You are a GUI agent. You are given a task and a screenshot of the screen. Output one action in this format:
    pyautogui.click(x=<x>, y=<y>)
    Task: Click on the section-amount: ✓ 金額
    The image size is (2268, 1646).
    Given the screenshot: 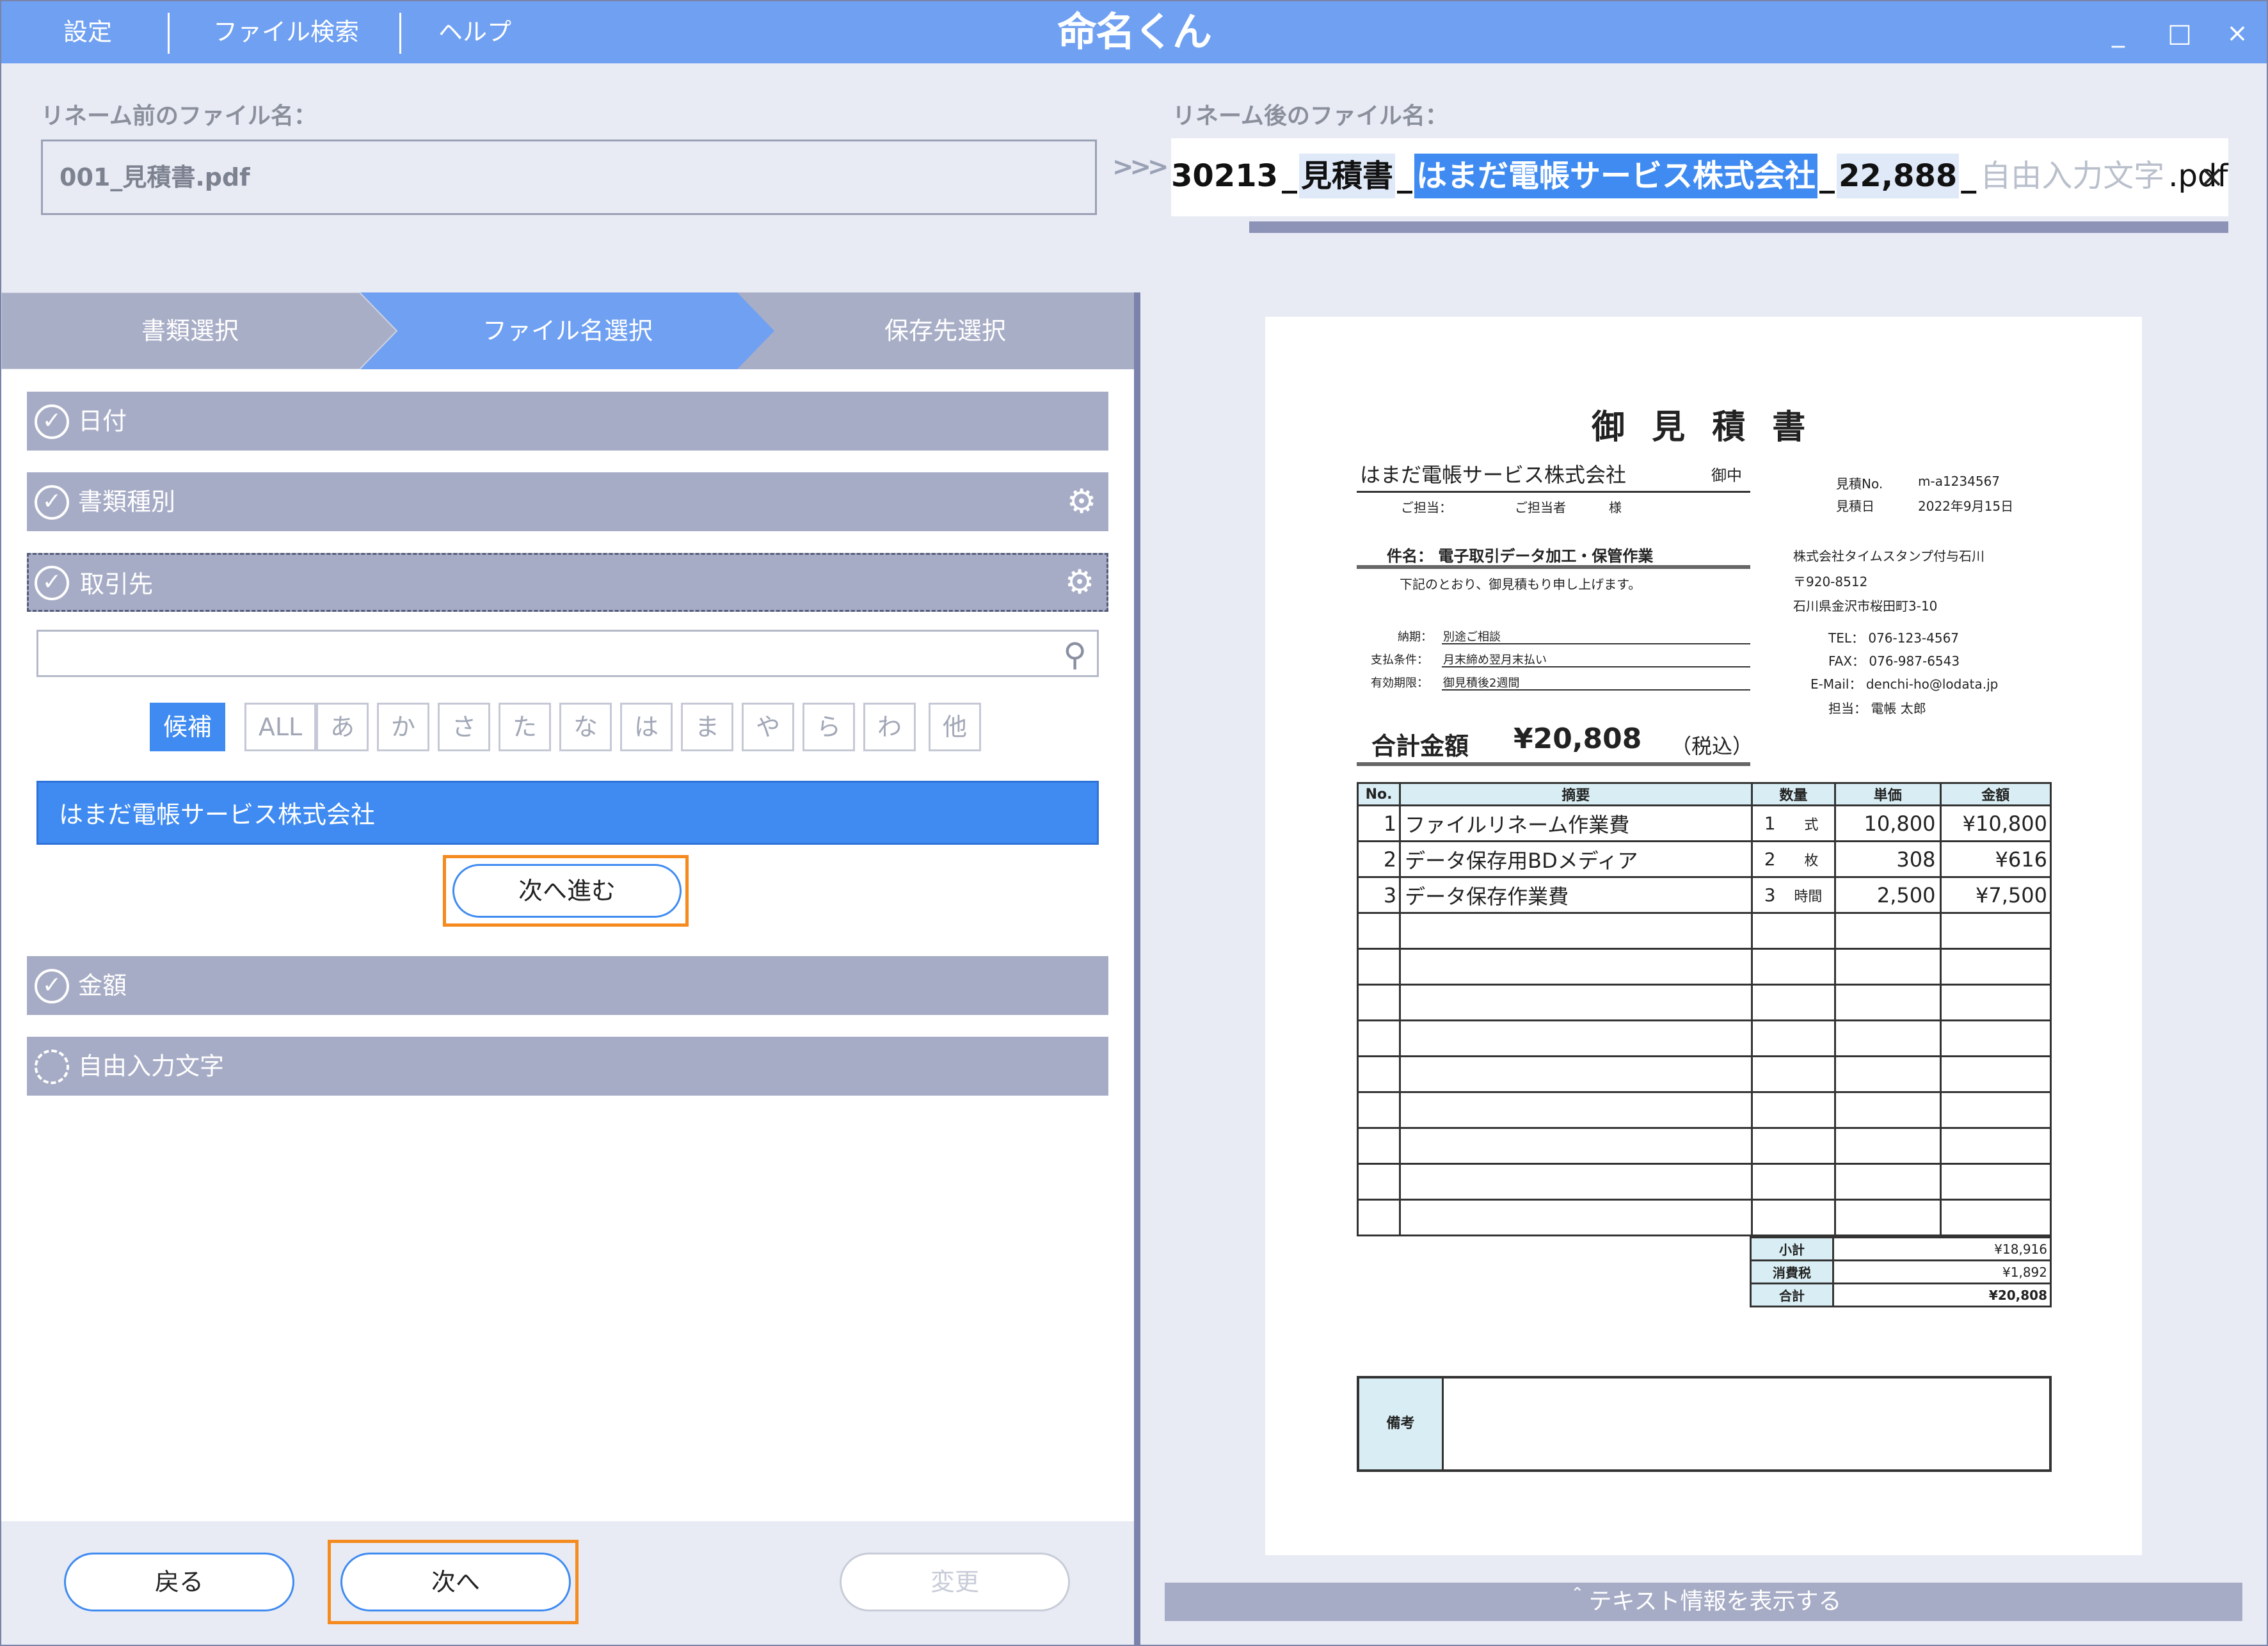 What is the action you would take?
    pyautogui.click(x=567, y=985)
    